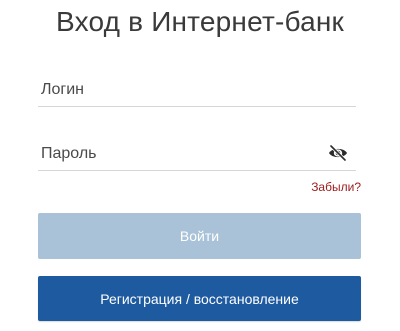  What do you see at coordinates (200, 21) in the screenshot?
I see `page-title: Вход в Интернет-банк` at bounding box center [200, 21].